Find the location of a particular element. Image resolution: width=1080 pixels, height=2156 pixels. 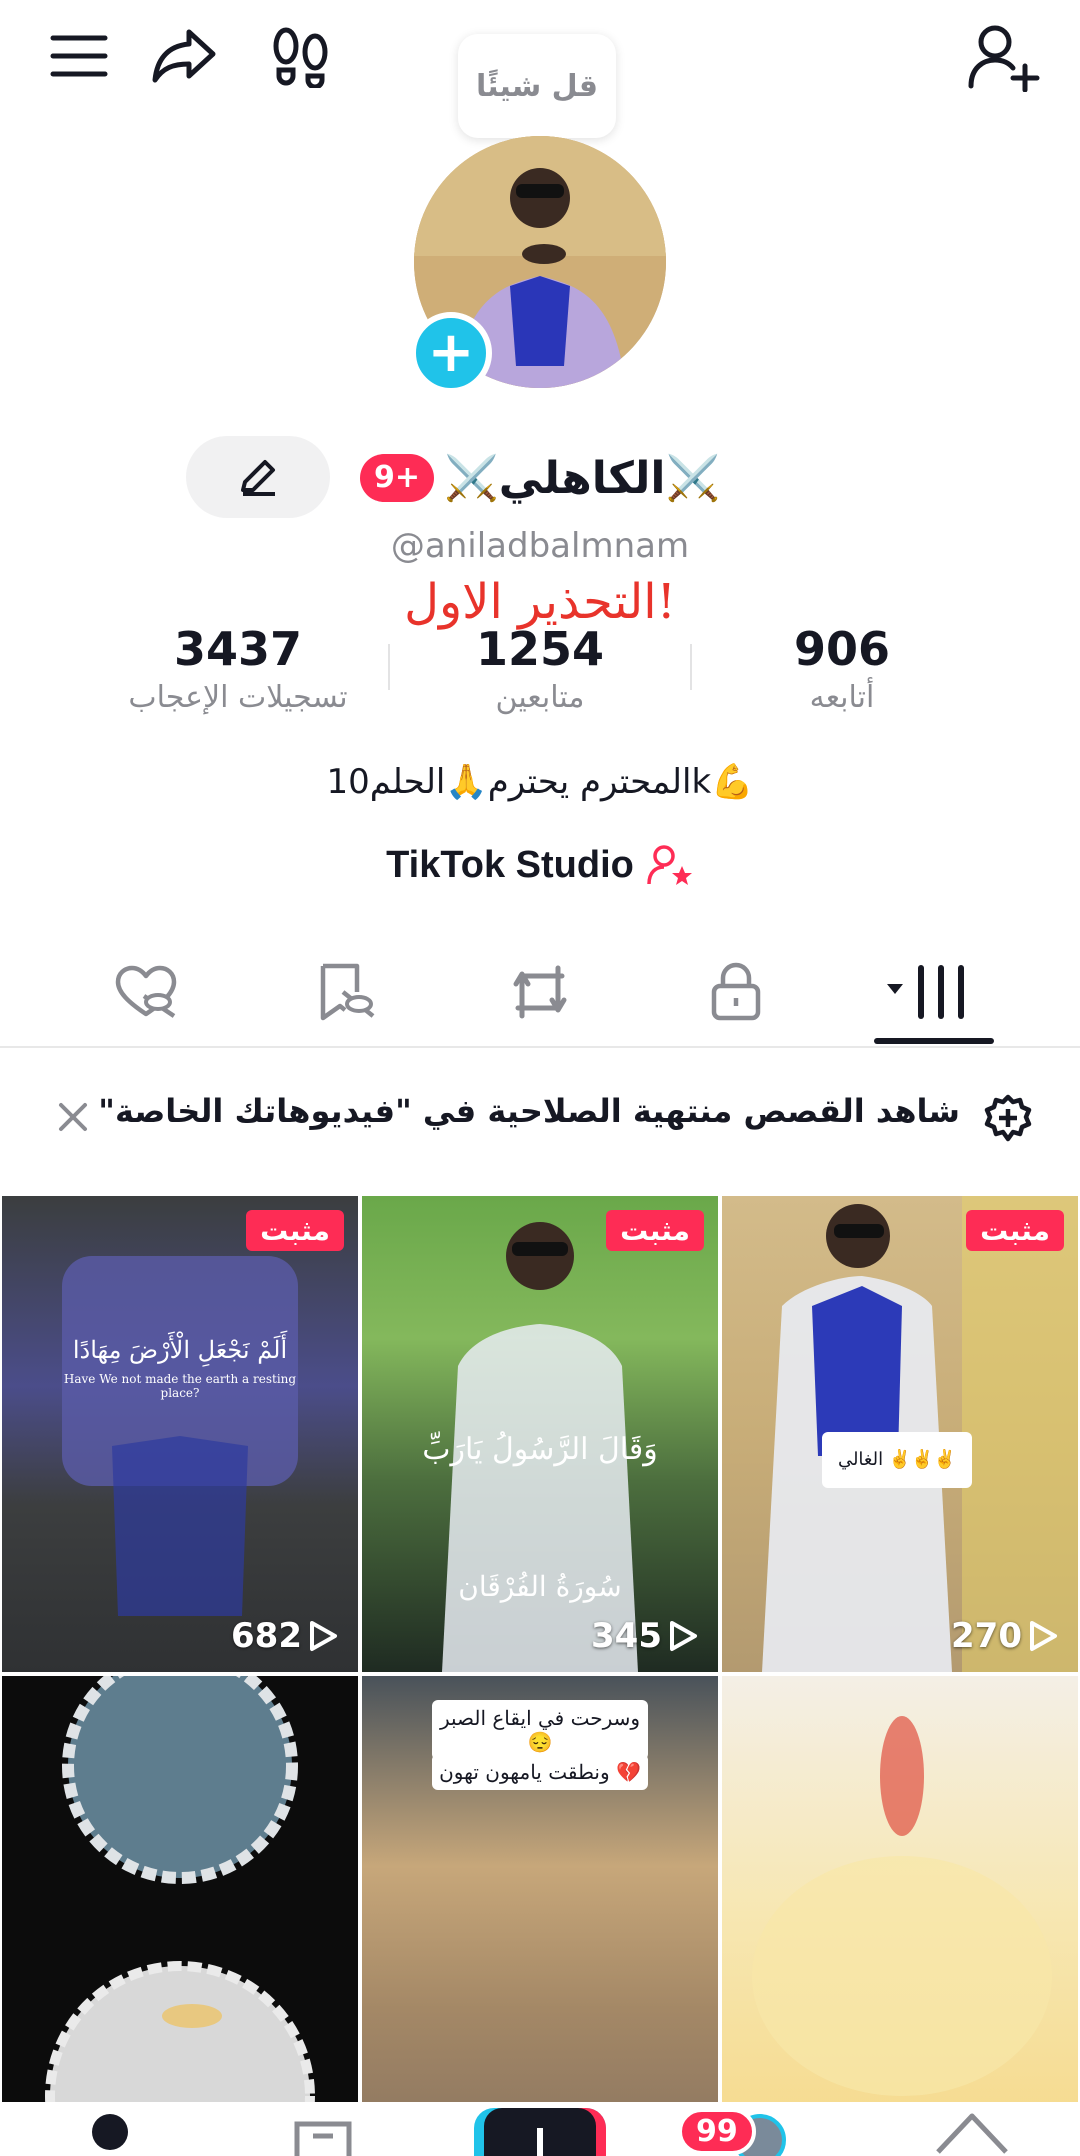

story-plus-icon is located at coordinates (1008, 1118).